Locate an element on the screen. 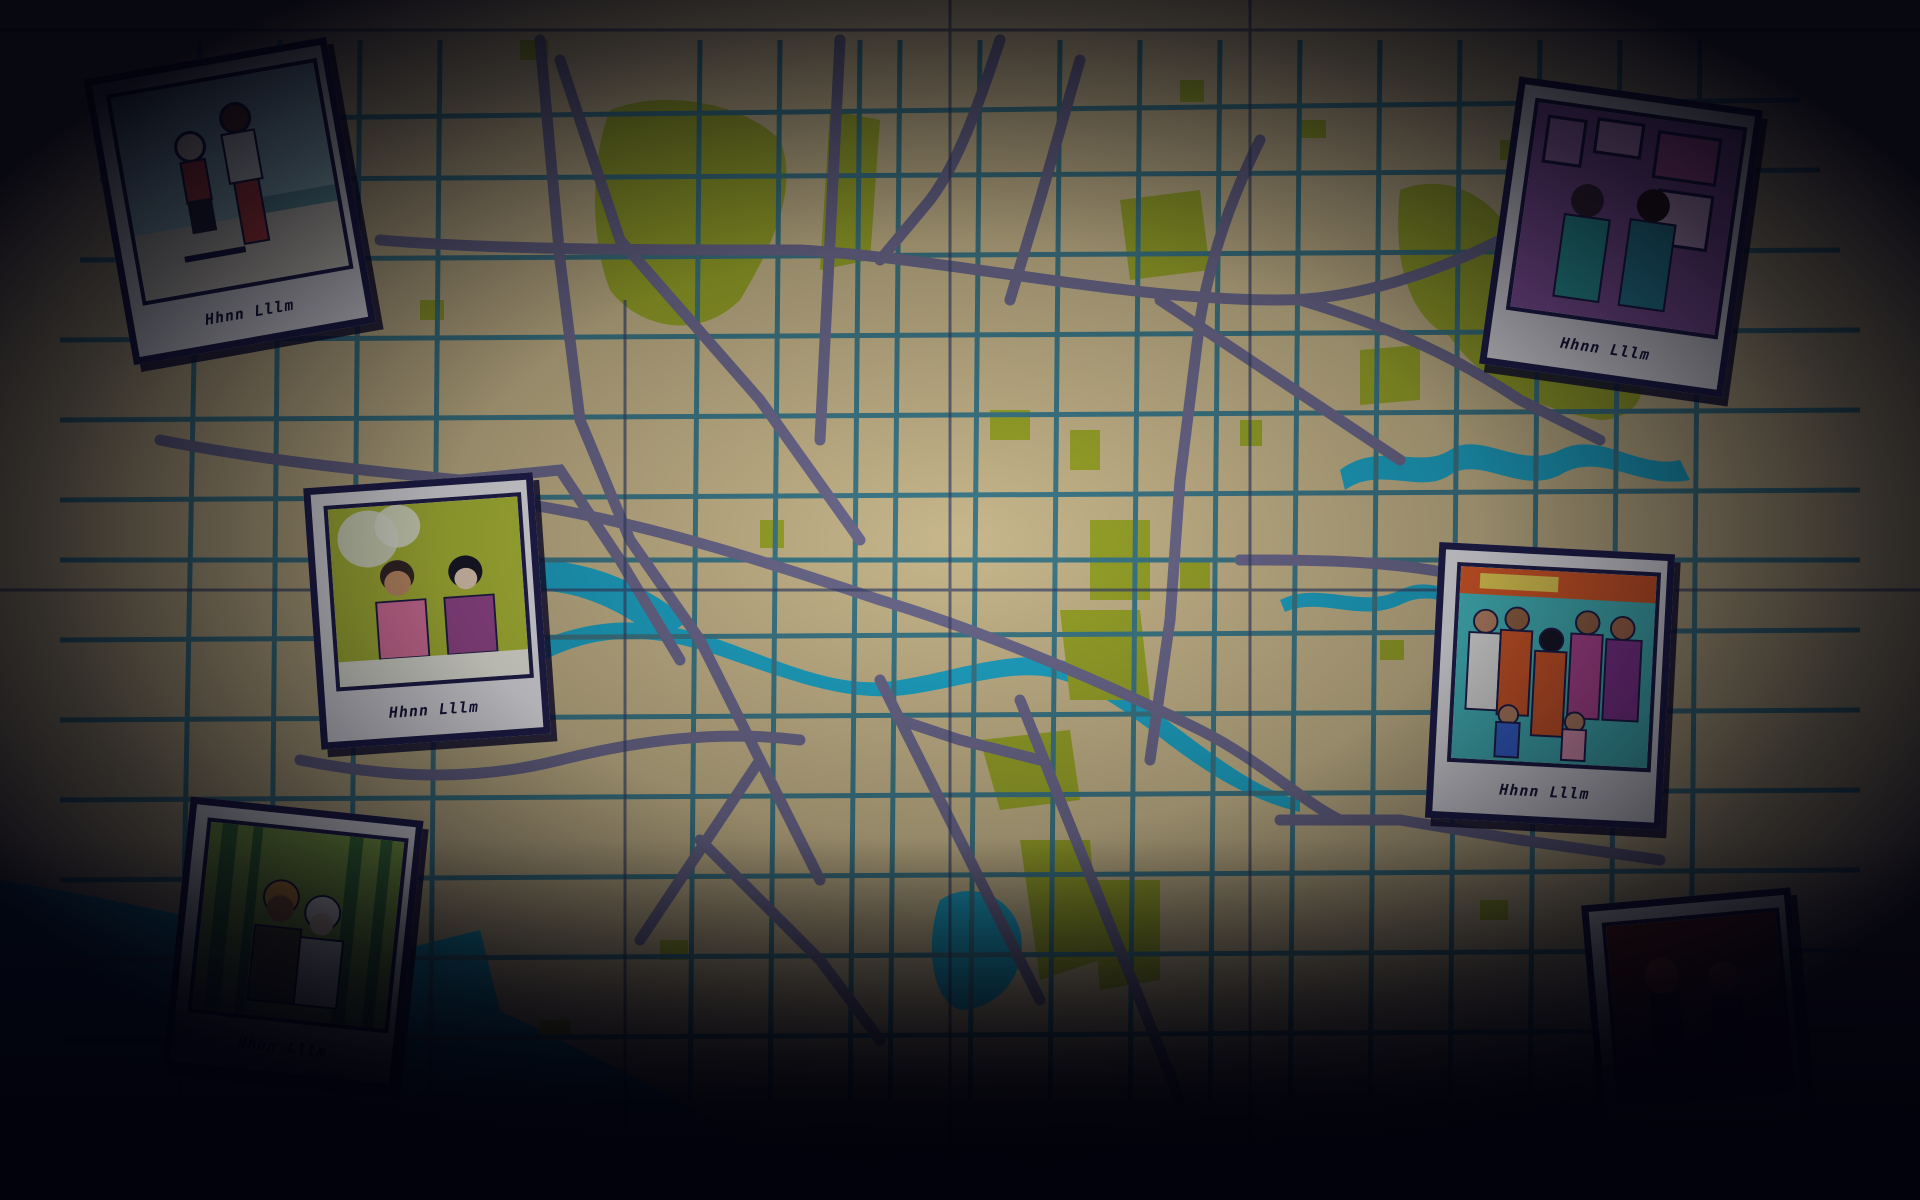  photo-polaroid-family: Hhnn Lllm is located at coordinates (1550, 686).